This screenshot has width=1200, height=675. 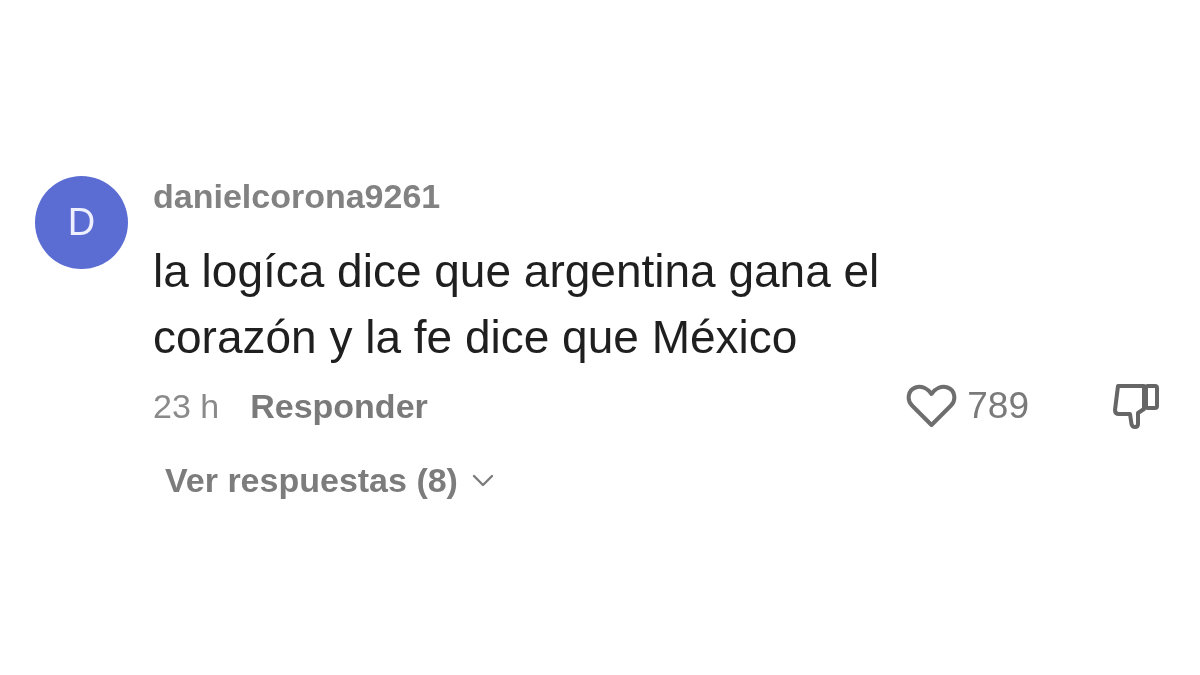 I want to click on reply-button: Responder, so click(x=339, y=406).